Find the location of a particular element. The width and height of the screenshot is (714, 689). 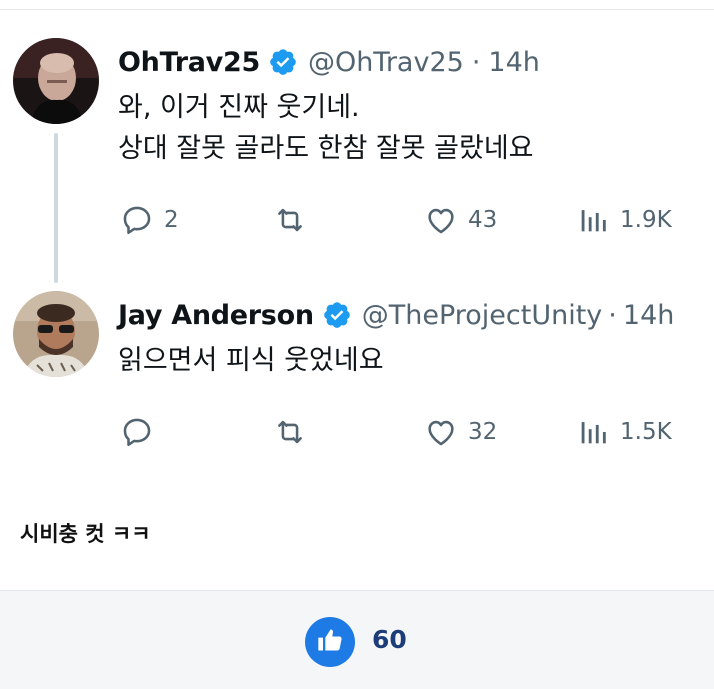

retweet-icon is located at coordinates (290, 432).